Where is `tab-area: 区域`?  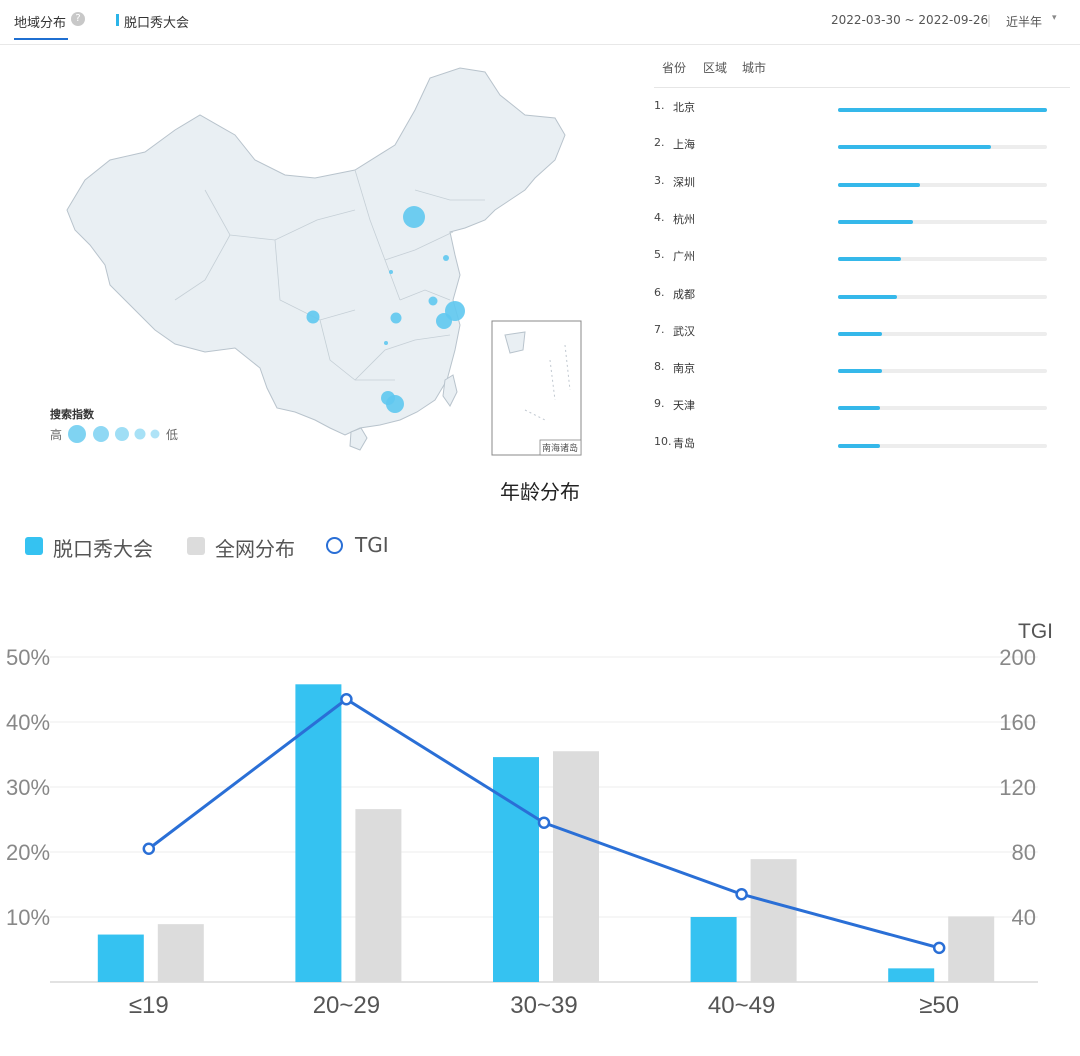
tab-area: 区域 is located at coordinates (715, 67).